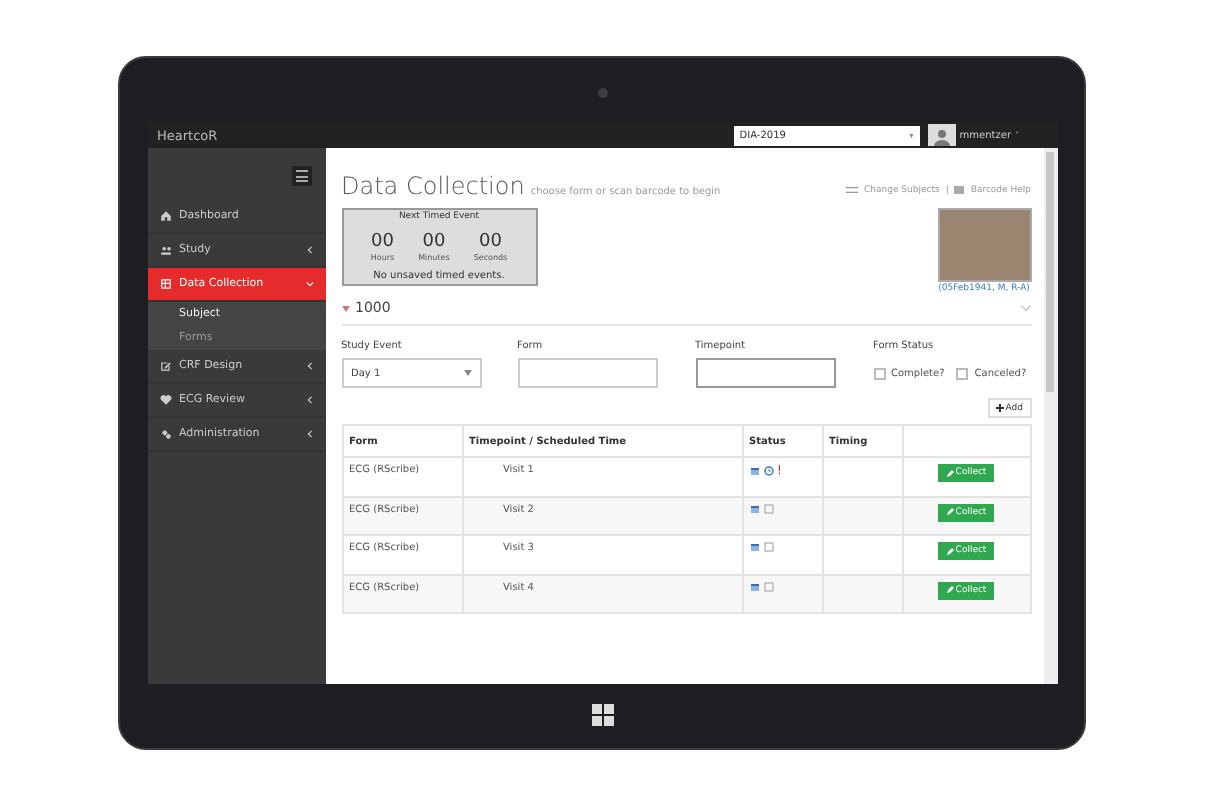 This screenshot has height=804, width=1212. What do you see at coordinates (959, 190) in the screenshot?
I see `barcode-icon` at bounding box center [959, 190].